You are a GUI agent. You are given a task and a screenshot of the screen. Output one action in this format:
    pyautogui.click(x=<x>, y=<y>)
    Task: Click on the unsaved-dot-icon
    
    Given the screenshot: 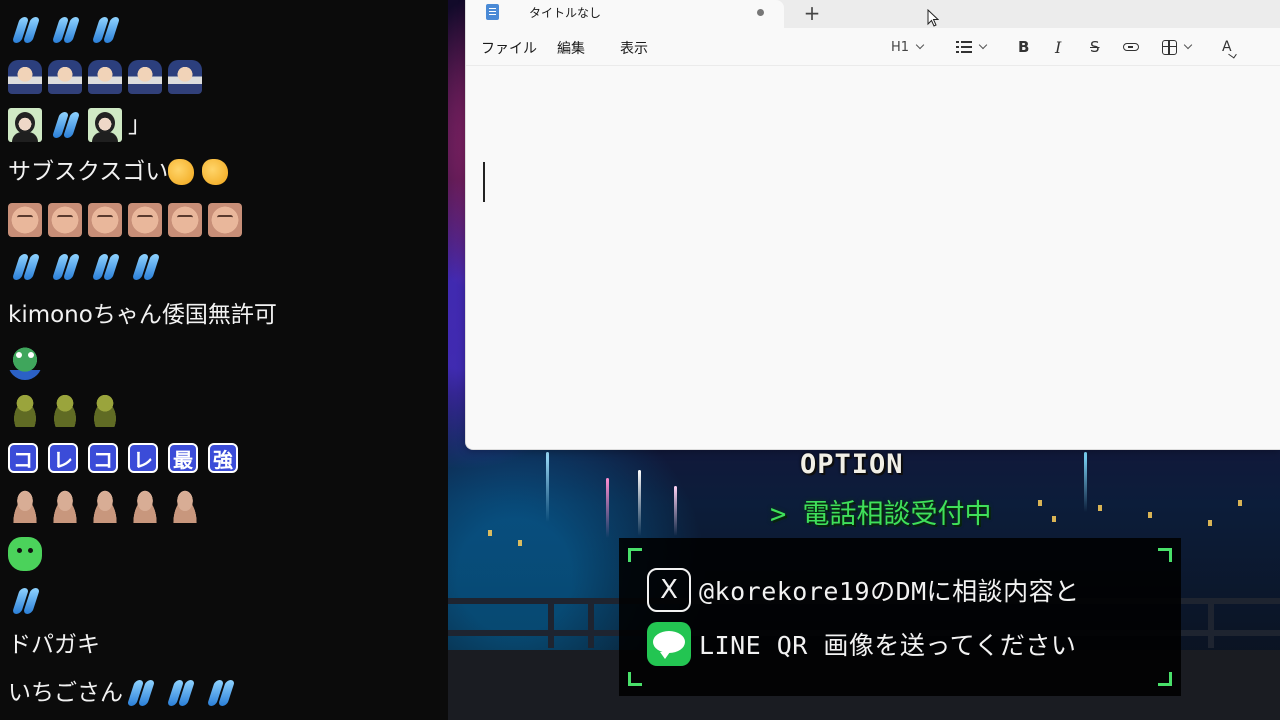 What is the action you would take?
    pyautogui.click(x=760, y=12)
    